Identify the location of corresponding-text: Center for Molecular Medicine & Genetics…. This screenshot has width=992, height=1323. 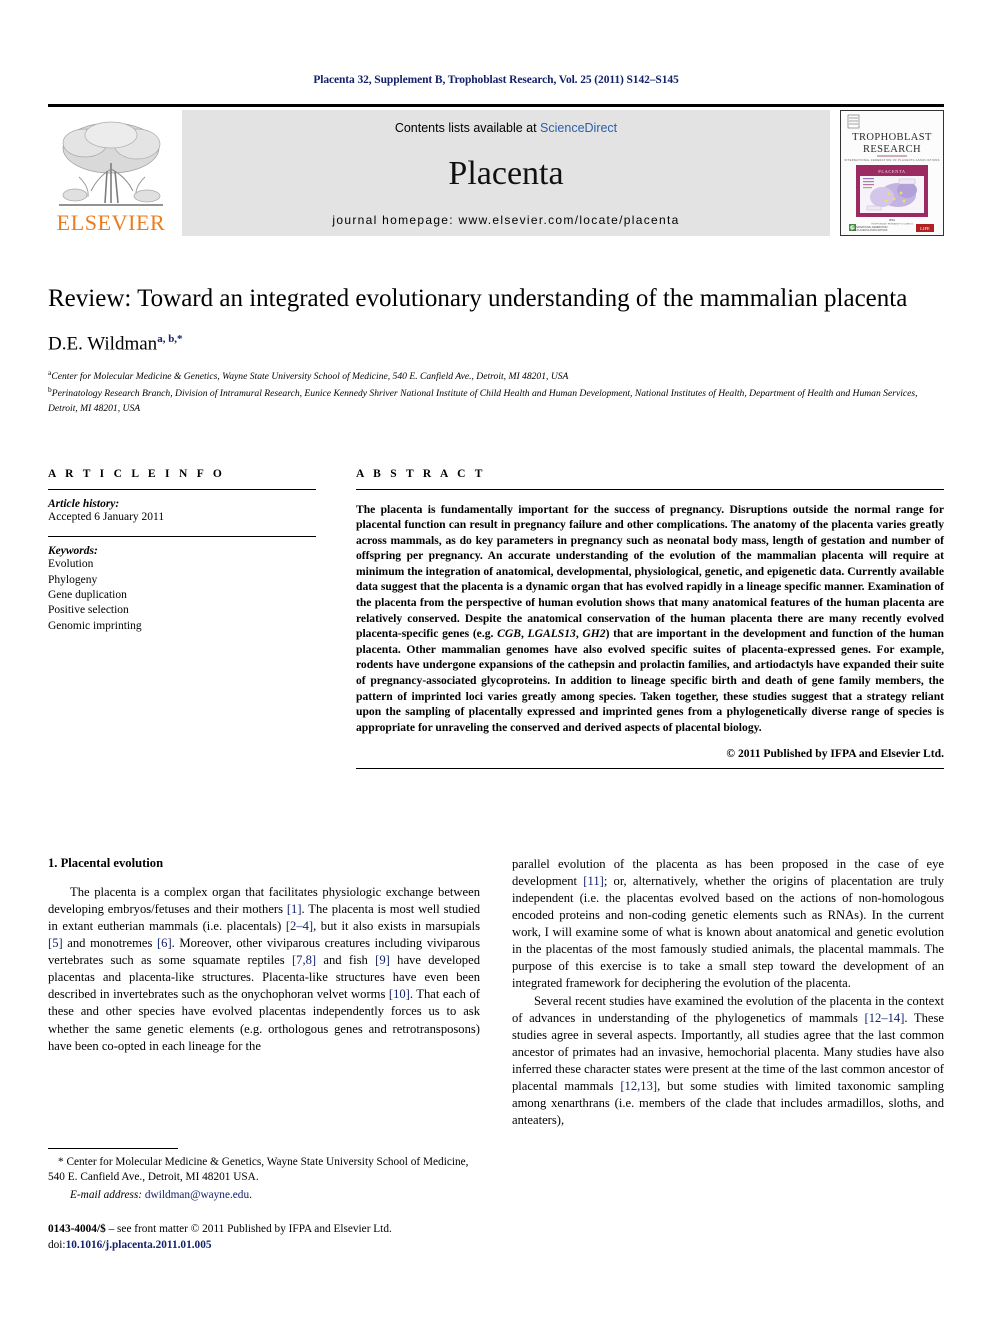
(258, 1170).